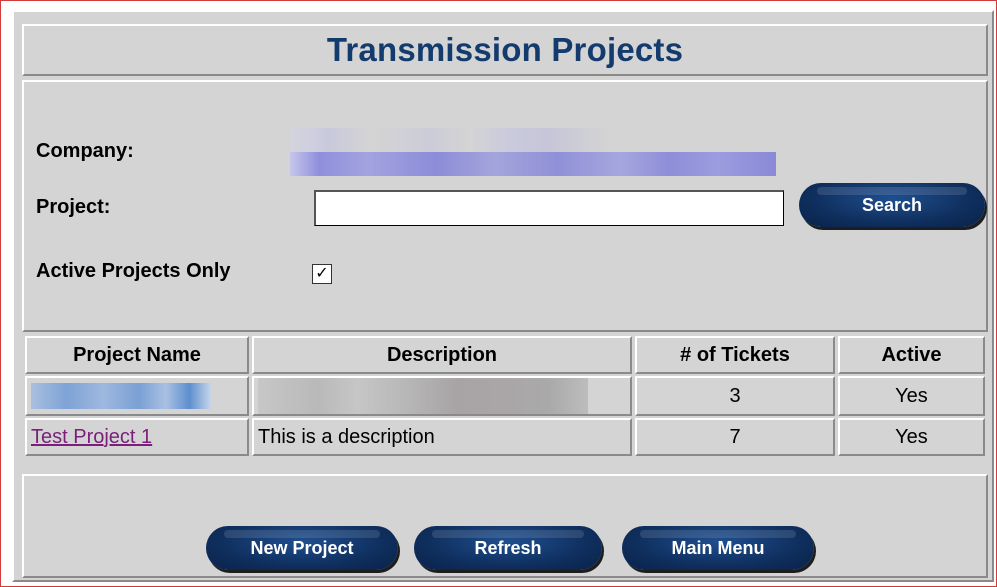 This screenshot has width=997, height=587. Describe the element at coordinates (121, 396) in the screenshot. I see `project-name-redacted` at that location.